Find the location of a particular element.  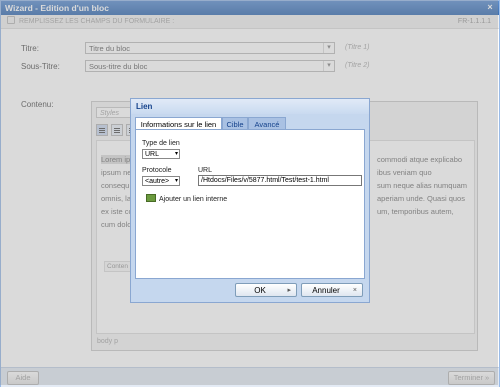

protocol-select: <autre> ▾ is located at coordinates (161, 181).